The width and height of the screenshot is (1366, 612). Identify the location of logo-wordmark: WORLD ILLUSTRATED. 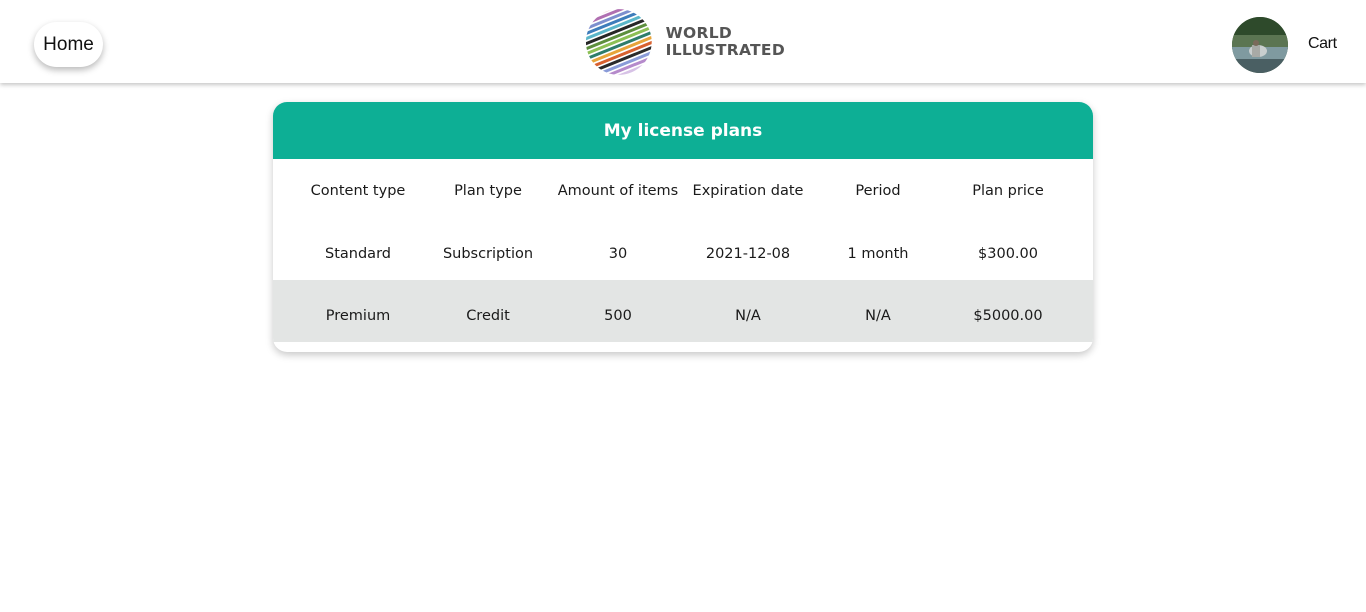
(725, 41).